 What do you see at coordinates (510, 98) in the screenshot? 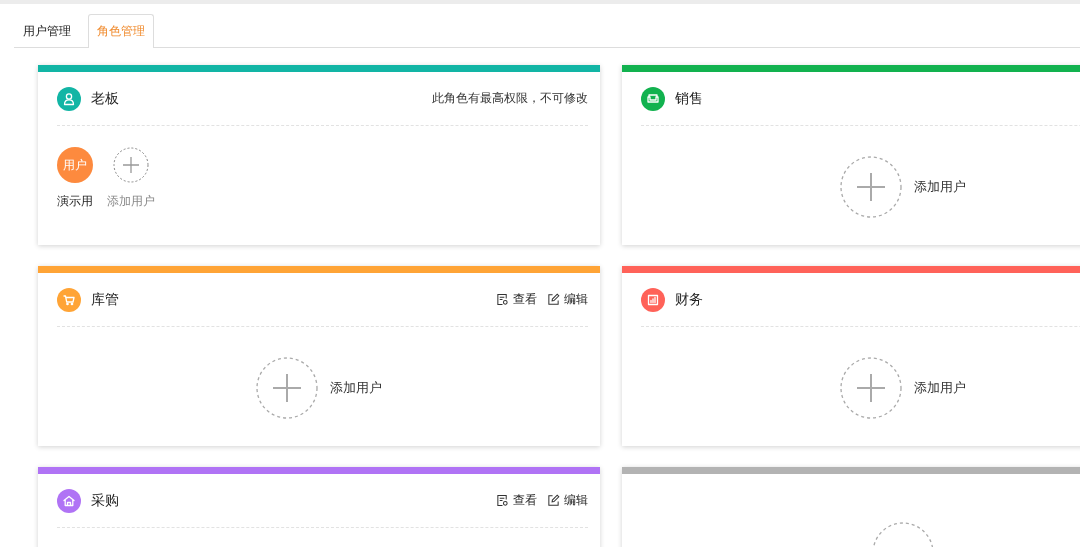
I see `role-note: 此角色有最高权限，不可修改` at bounding box center [510, 98].